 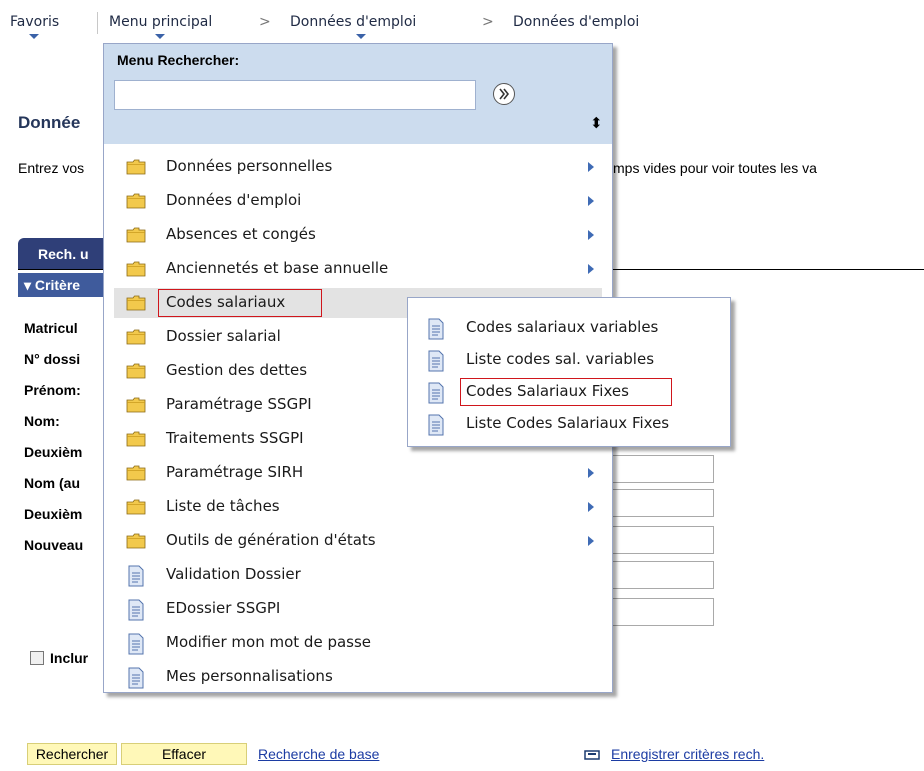 What do you see at coordinates (52, 359) in the screenshot?
I see `field-label: N° dossi` at bounding box center [52, 359].